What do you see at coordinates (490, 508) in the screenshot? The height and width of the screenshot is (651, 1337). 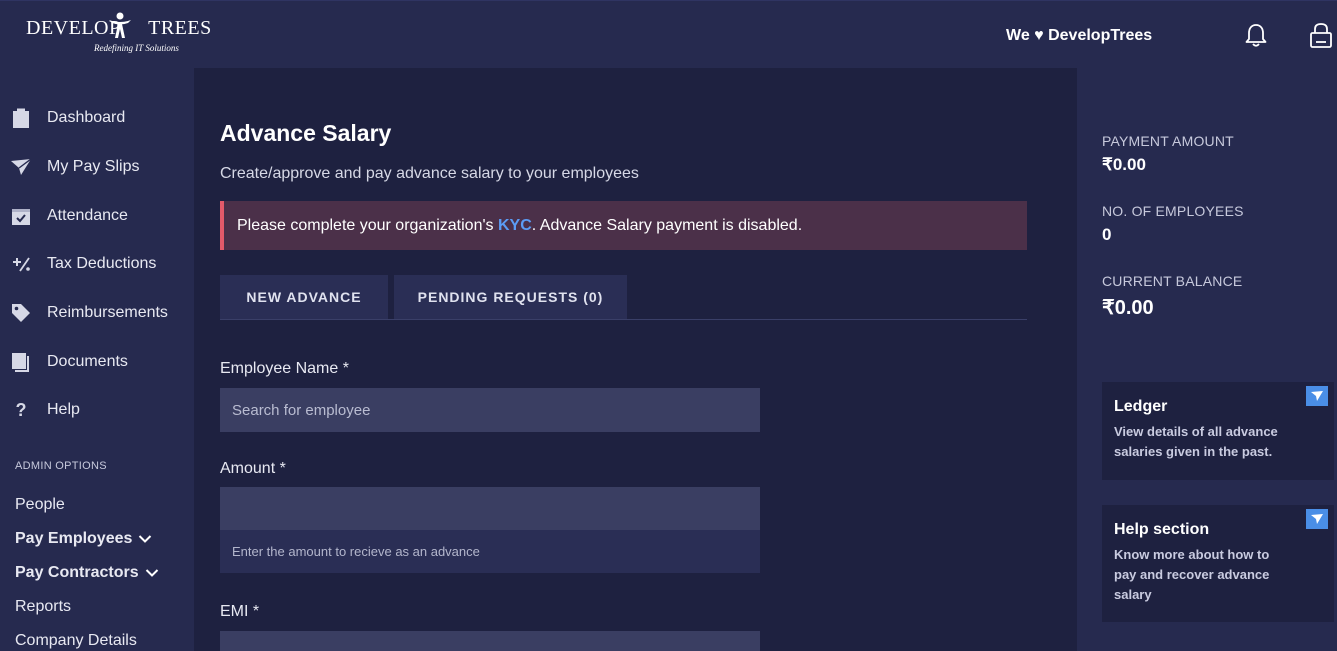 I see `amount-input` at bounding box center [490, 508].